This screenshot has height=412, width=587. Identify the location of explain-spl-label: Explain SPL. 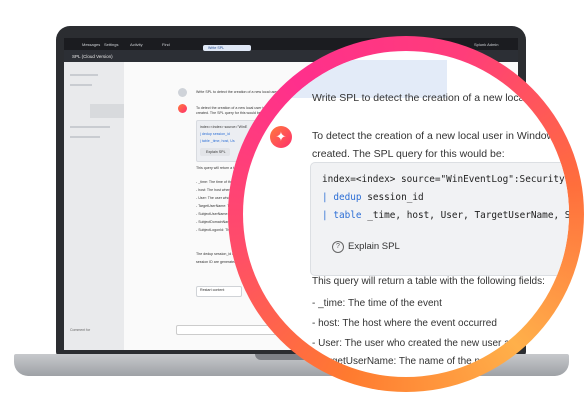
(374, 246).